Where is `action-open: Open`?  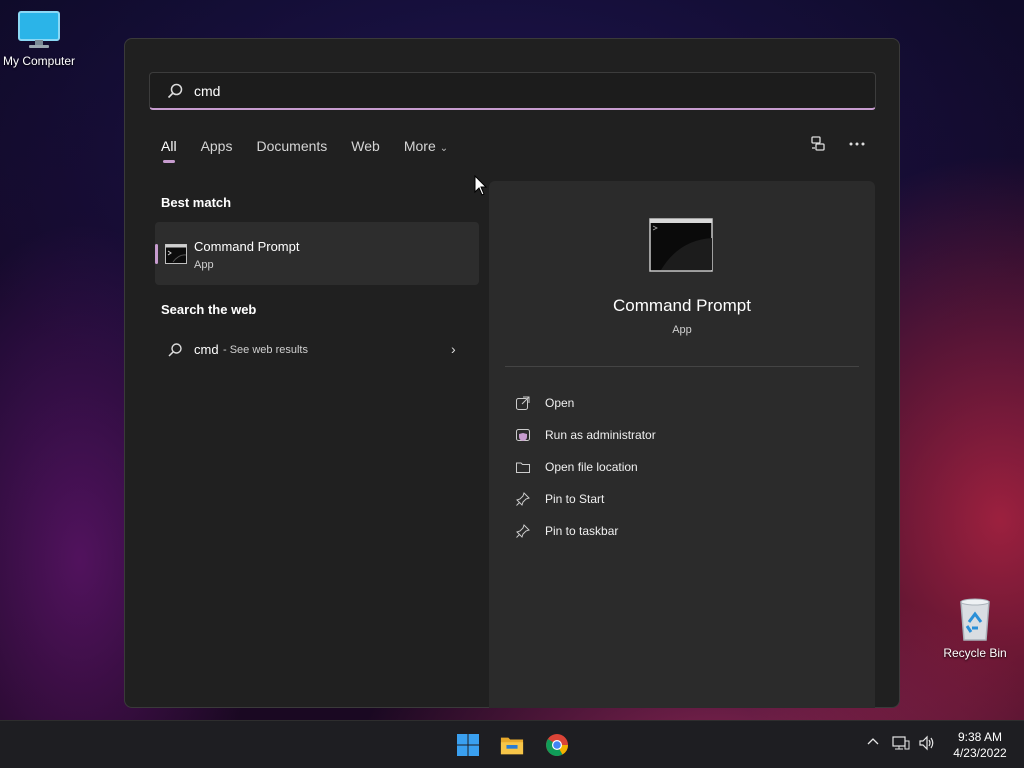 action-open: Open is located at coordinates (585, 403).